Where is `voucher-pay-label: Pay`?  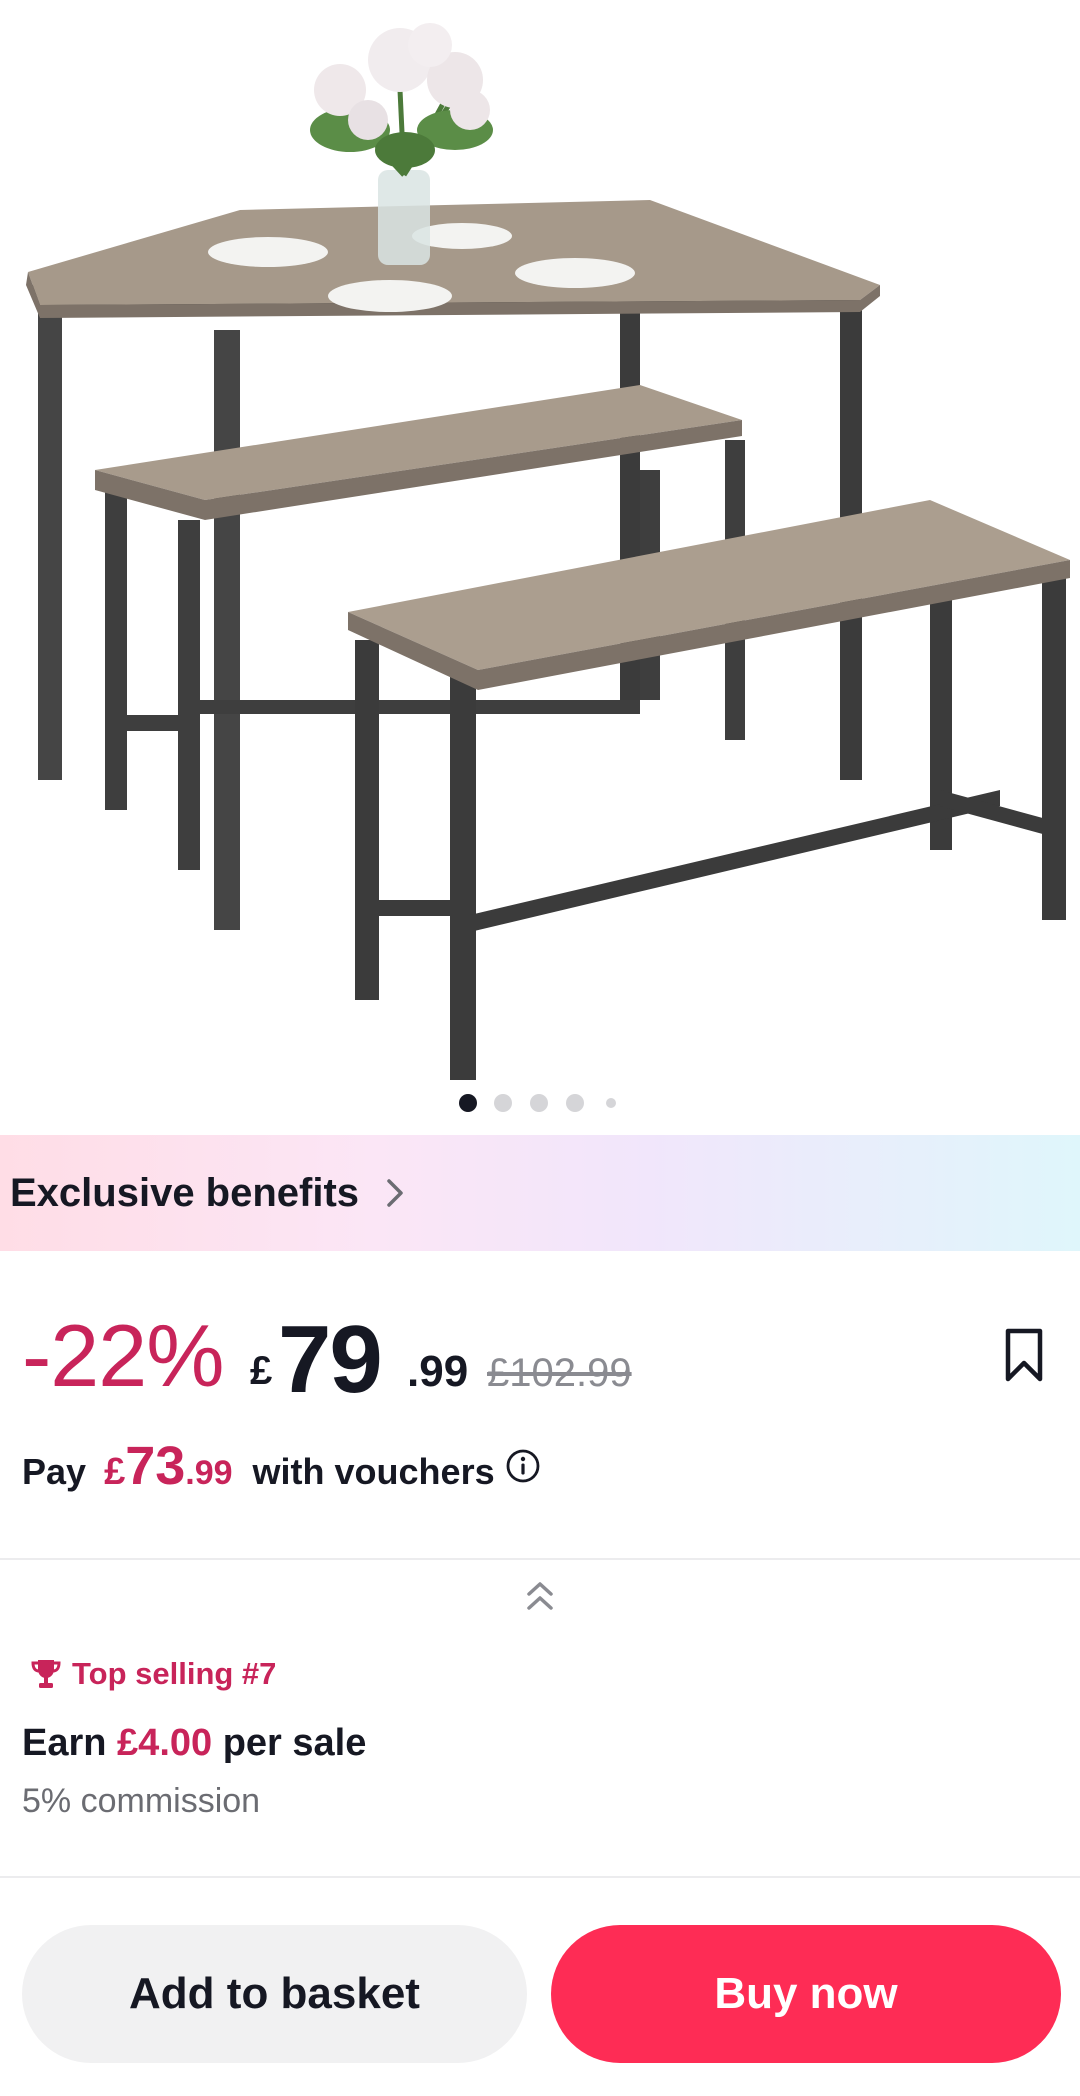 voucher-pay-label: Pay is located at coordinates (54, 1471).